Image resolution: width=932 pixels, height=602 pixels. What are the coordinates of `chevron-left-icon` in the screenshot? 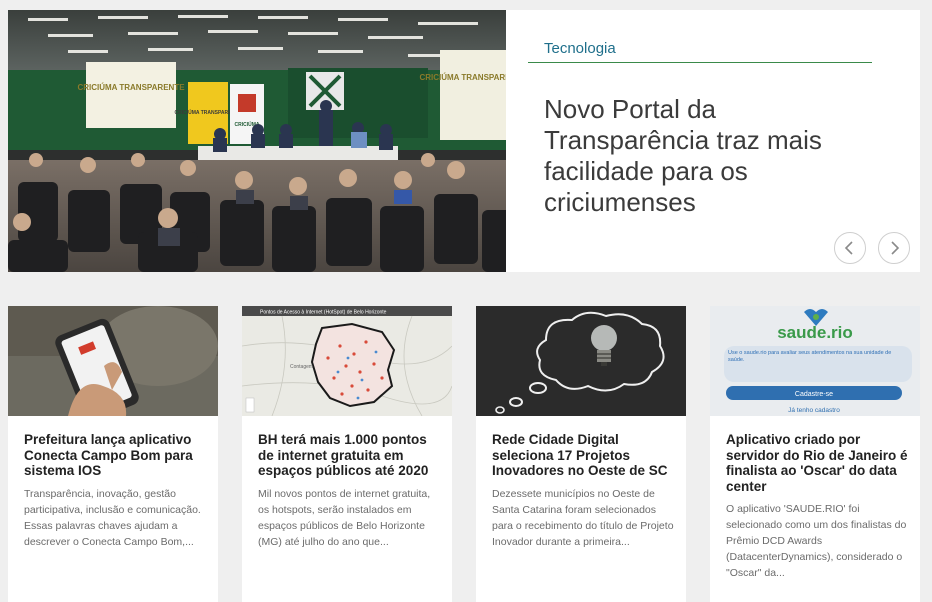 It's located at (848, 248).